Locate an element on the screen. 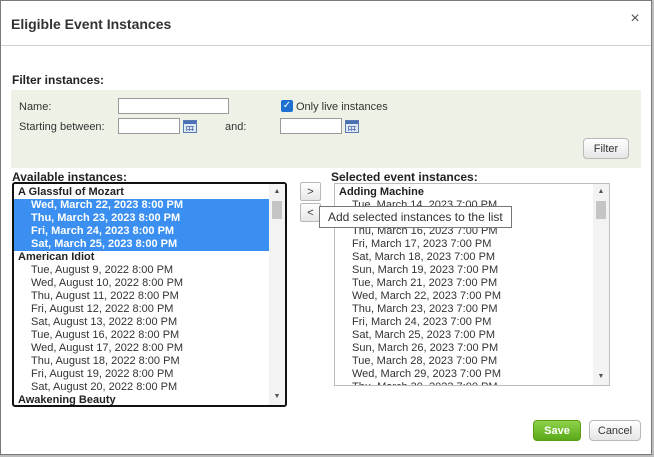 This screenshot has height=457, width=654. cancel-button: Cancel is located at coordinates (615, 430).